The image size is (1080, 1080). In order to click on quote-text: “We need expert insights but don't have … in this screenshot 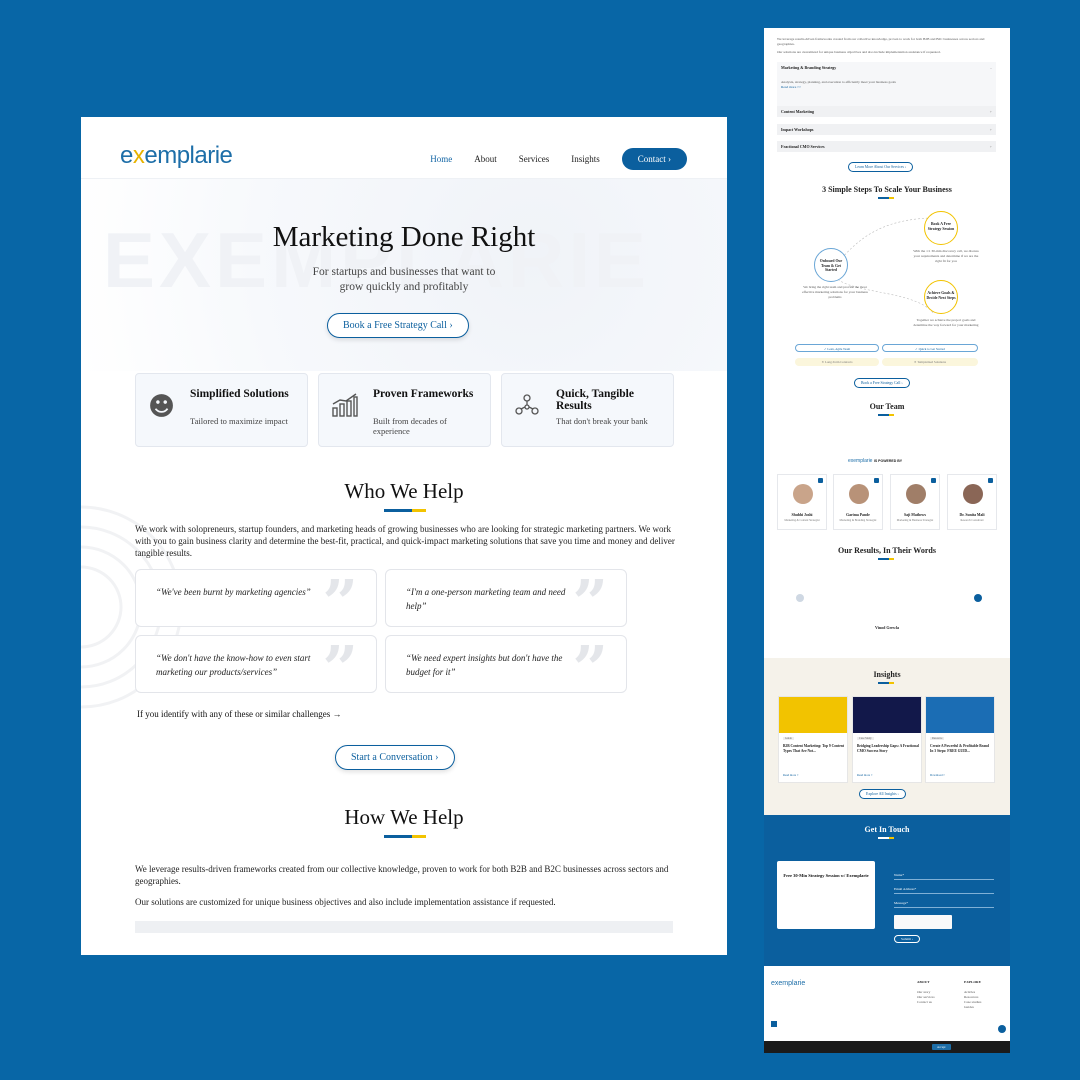, I will do `click(484, 665)`.